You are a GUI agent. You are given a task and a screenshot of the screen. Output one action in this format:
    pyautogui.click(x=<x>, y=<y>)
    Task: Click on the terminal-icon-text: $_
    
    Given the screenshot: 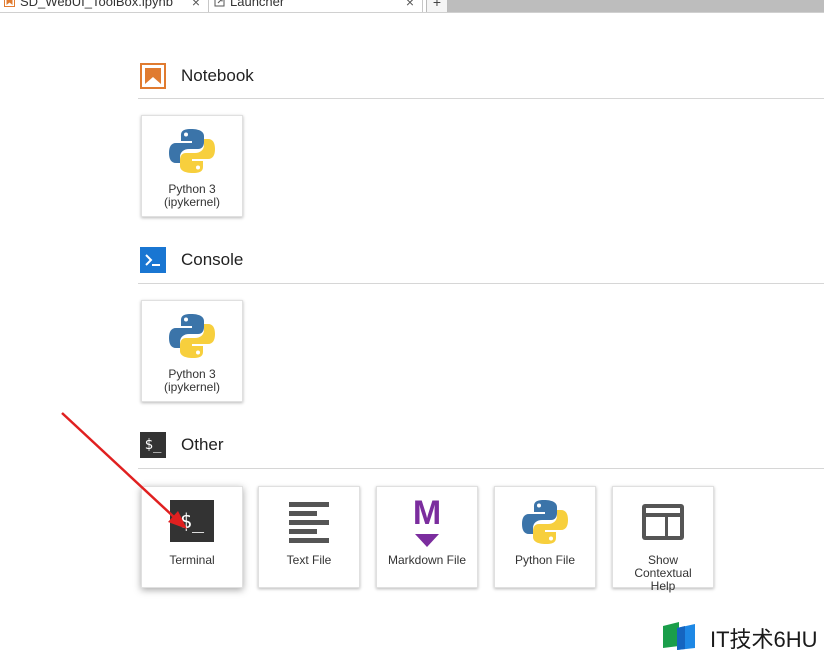 What is the action you would take?
    pyautogui.click(x=192, y=521)
    